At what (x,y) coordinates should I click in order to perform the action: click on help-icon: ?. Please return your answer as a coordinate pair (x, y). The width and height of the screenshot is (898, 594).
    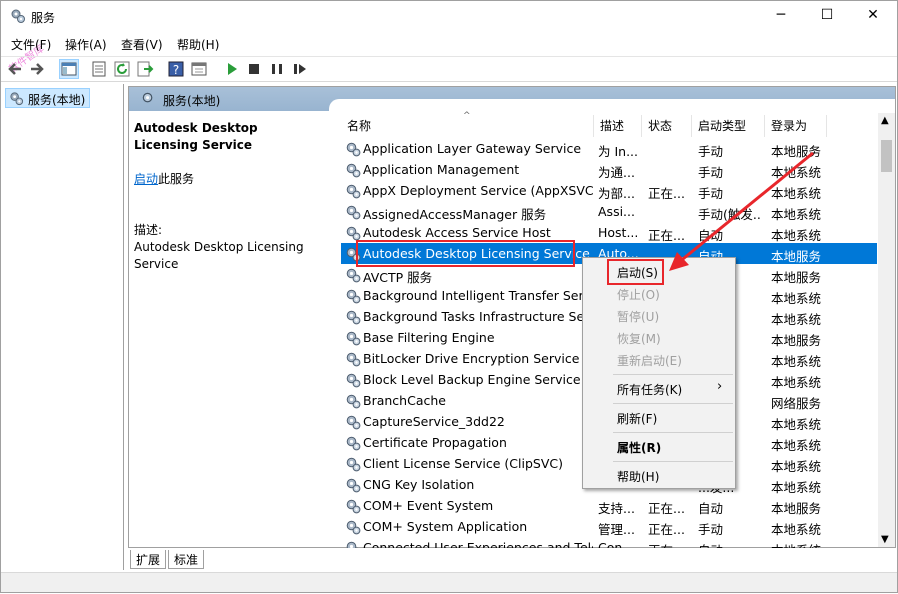
    Looking at the image, I should click on (176, 69).